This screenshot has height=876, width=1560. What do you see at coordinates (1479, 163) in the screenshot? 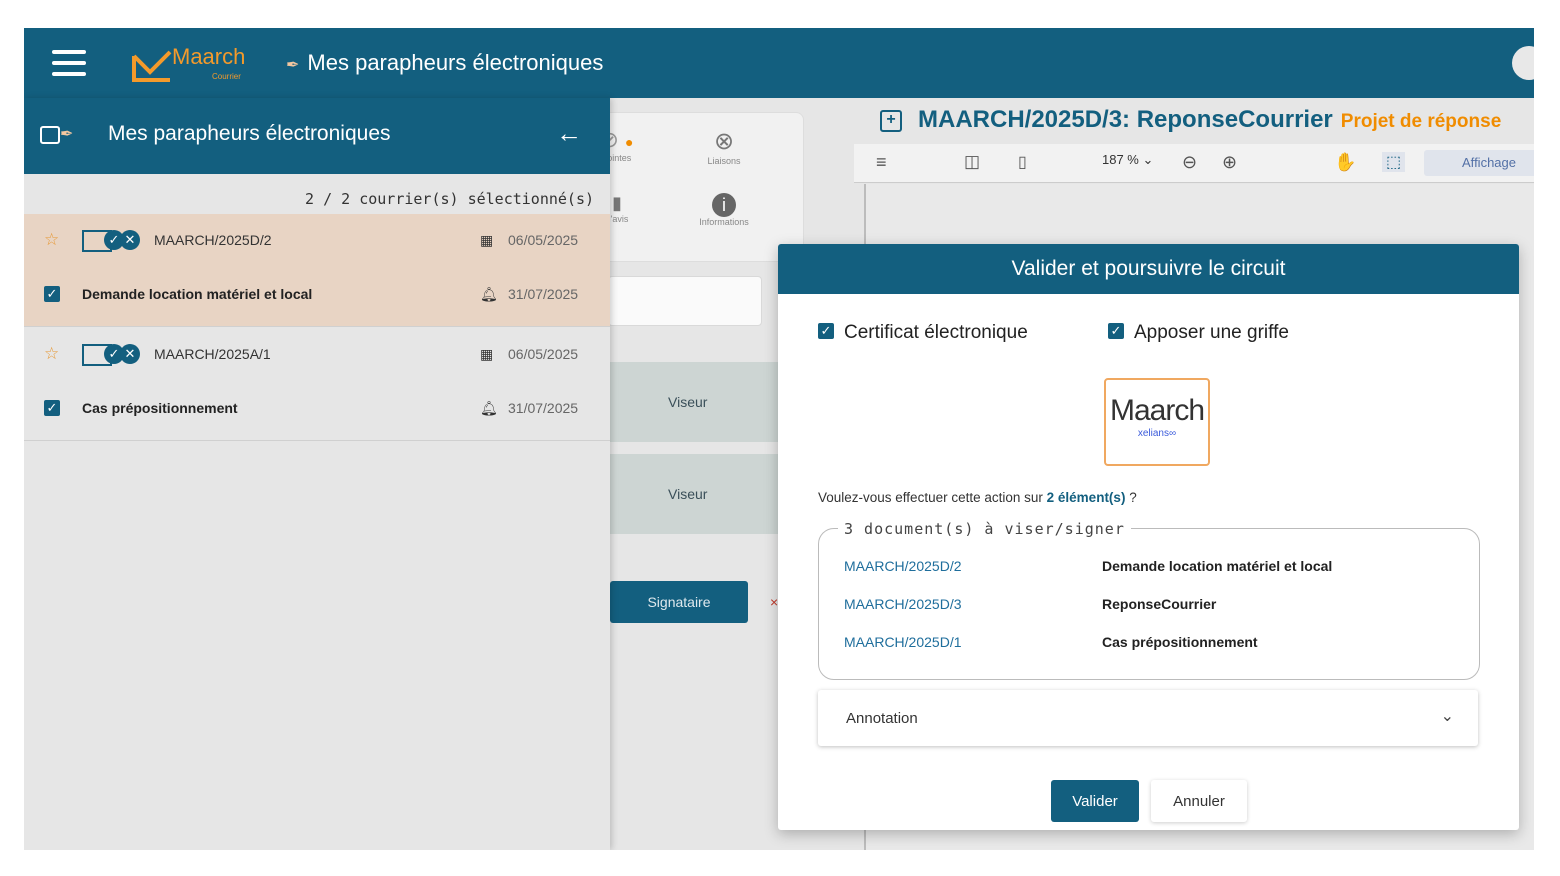
I see `display-button: Affichage` at bounding box center [1479, 163].